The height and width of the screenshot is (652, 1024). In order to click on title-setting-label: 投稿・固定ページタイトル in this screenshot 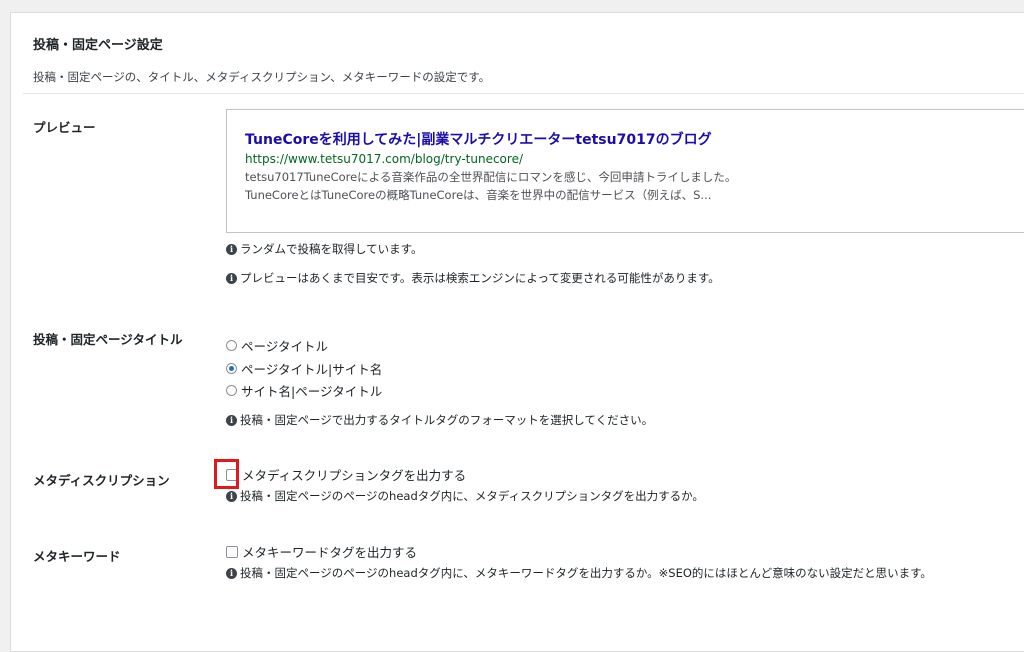, I will do `click(108, 339)`.